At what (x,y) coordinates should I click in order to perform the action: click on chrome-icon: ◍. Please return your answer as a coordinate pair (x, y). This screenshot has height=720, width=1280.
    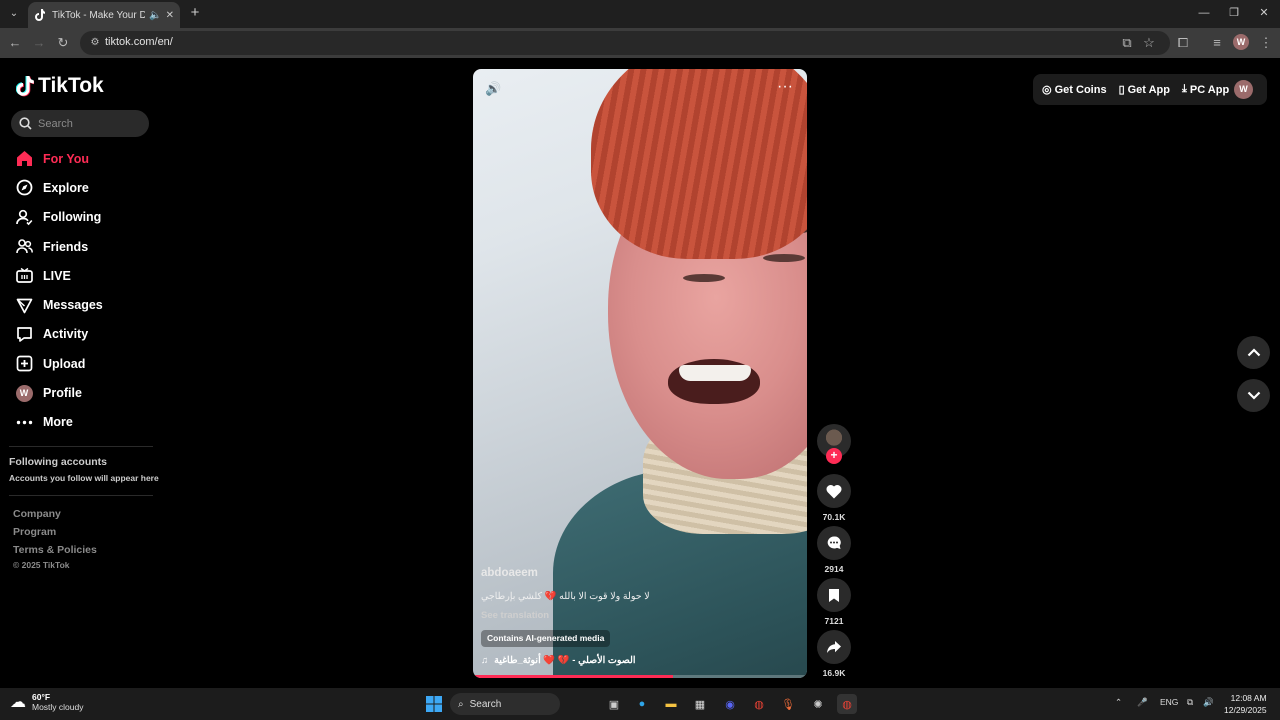
    Looking at the image, I should click on (759, 704).